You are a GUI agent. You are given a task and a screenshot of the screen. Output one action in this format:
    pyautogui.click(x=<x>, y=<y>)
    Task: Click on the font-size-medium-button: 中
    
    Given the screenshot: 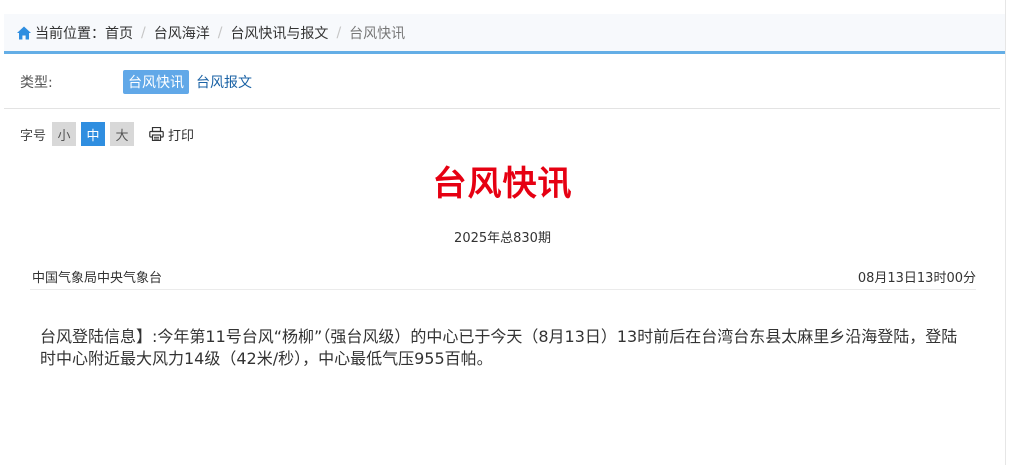 What is the action you would take?
    pyautogui.click(x=93, y=134)
    